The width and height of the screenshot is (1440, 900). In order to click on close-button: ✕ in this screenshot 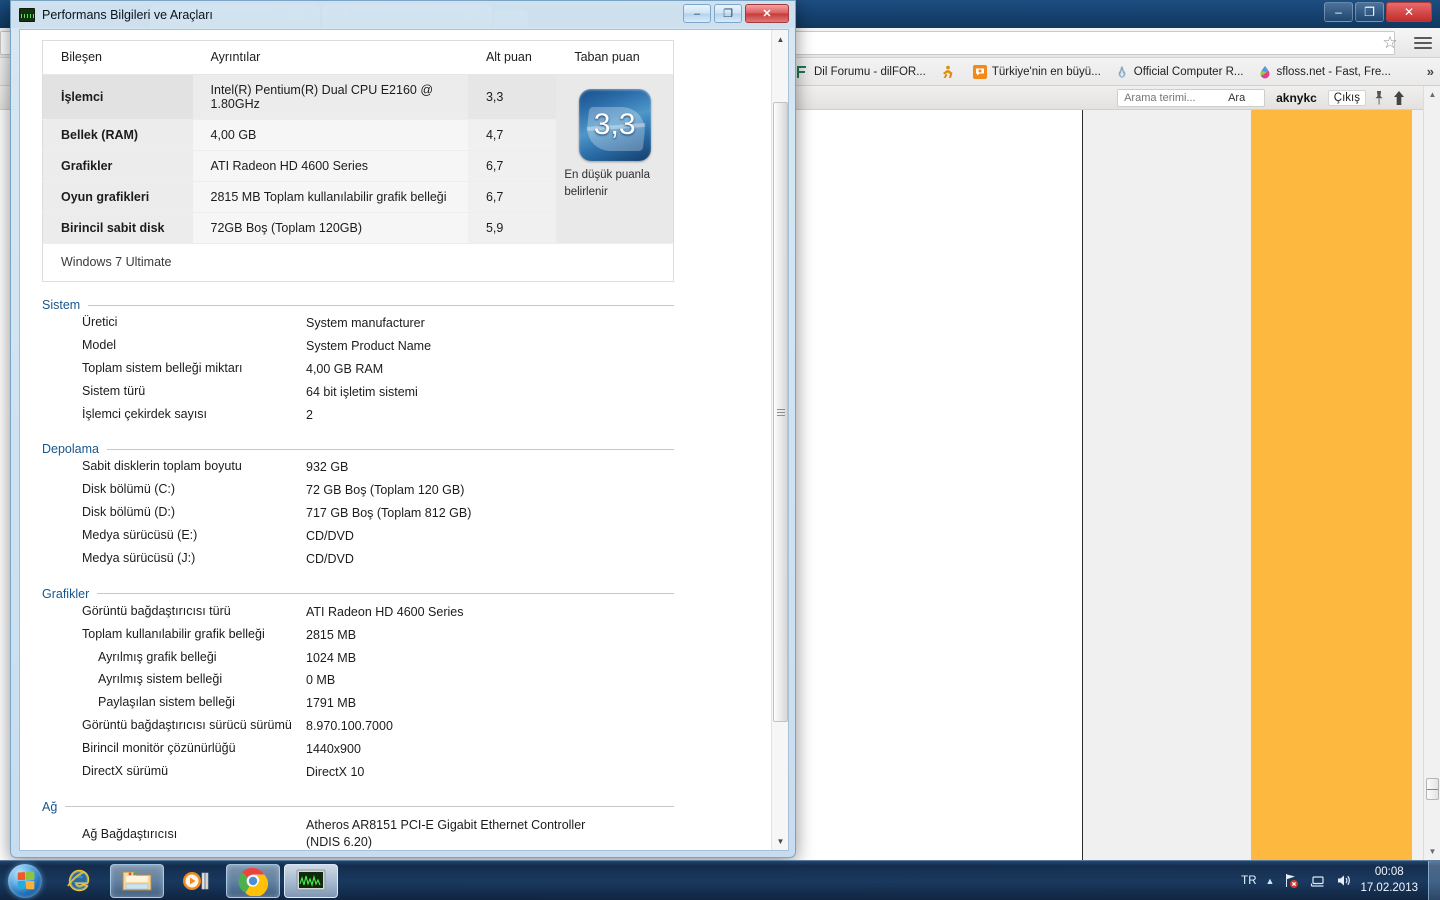, I will do `click(767, 13)`.